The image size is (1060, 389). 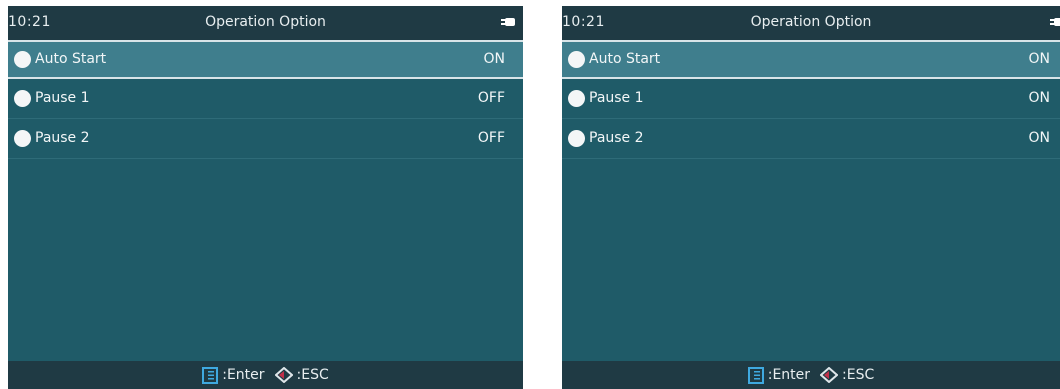 I want to click on menu-item-pause-1: Pause 1 OFF, so click(x=265, y=99).